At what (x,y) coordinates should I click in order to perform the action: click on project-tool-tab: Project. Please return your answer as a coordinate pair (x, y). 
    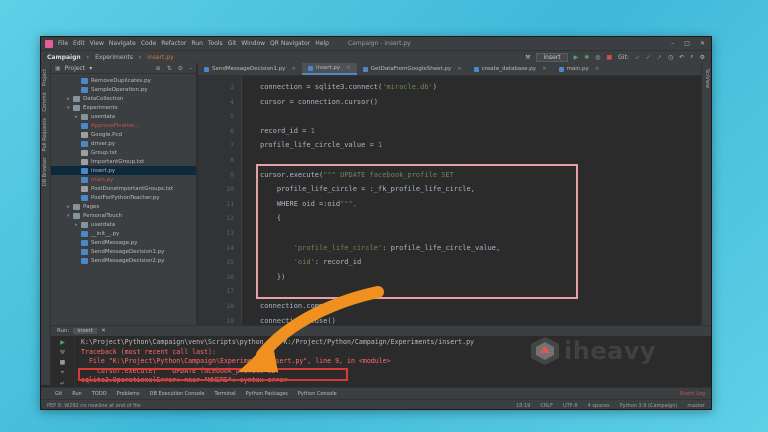
    Looking at the image, I should click on (45, 77).